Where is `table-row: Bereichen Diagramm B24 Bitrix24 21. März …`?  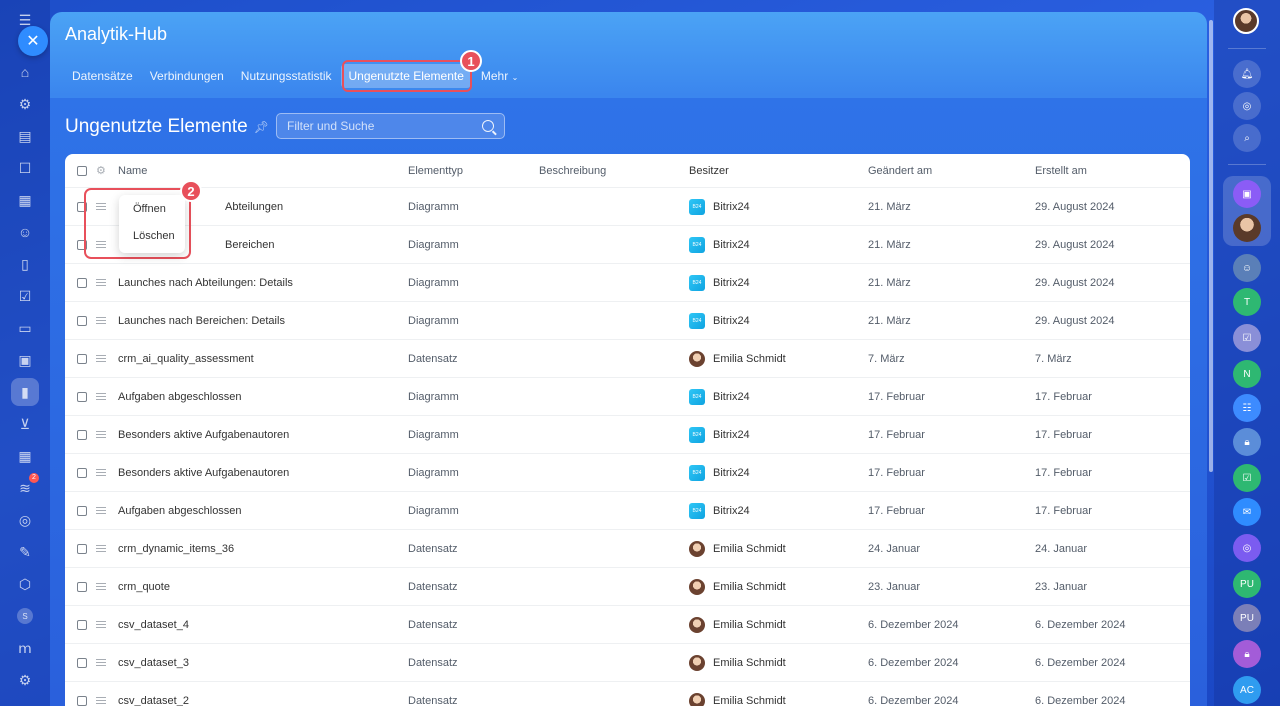 table-row: Bereichen Diagramm B24 Bitrix24 21. März … is located at coordinates (627, 245).